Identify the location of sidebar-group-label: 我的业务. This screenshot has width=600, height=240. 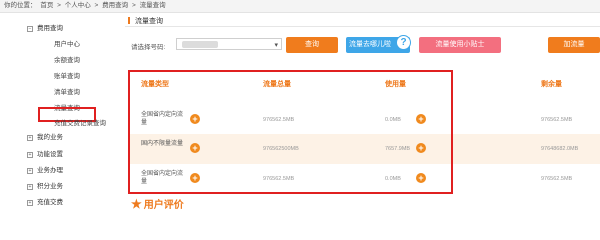
(50, 137).